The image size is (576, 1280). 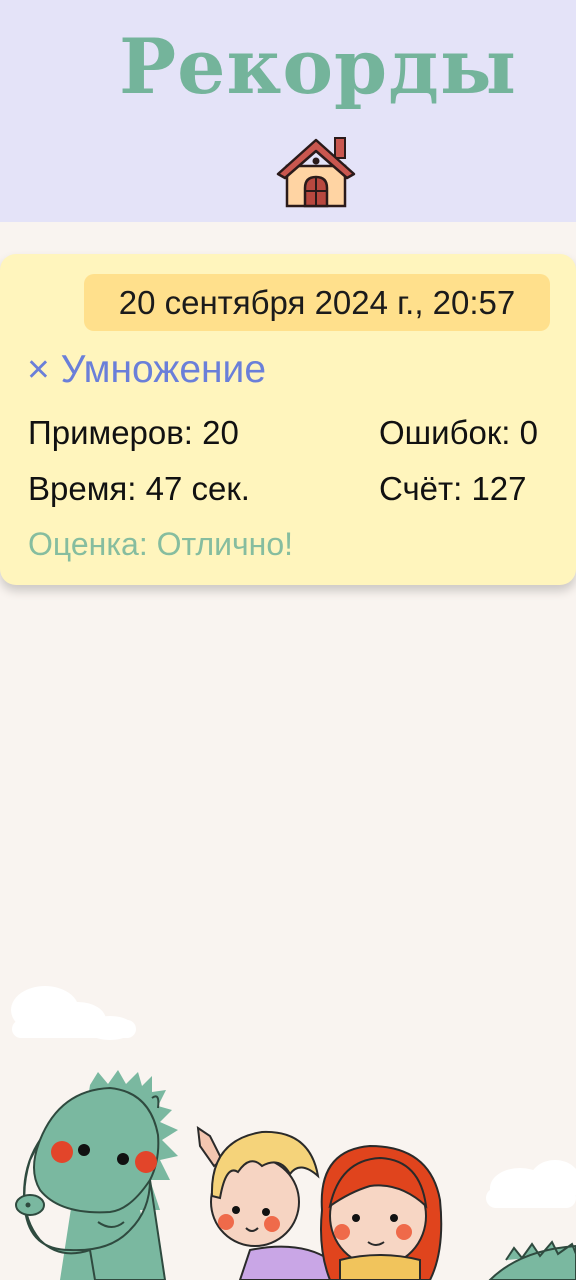 I want to click on page-title: Рекорды, so click(x=318, y=66).